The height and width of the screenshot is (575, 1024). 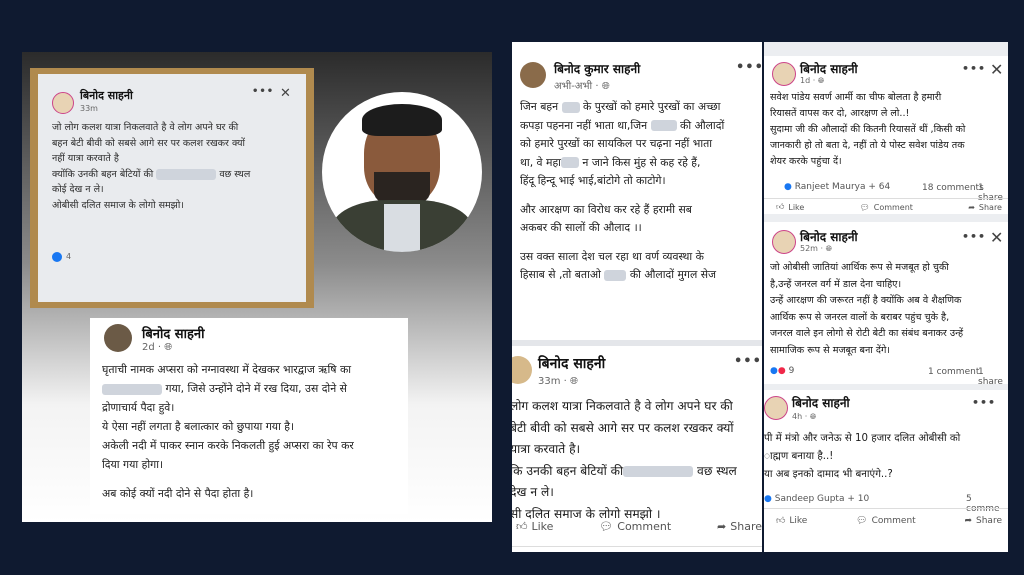 What do you see at coordinates (558, 381) in the screenshot?
I see `post-time: 33m · 🌐︎` at bounding box center [558, 381].